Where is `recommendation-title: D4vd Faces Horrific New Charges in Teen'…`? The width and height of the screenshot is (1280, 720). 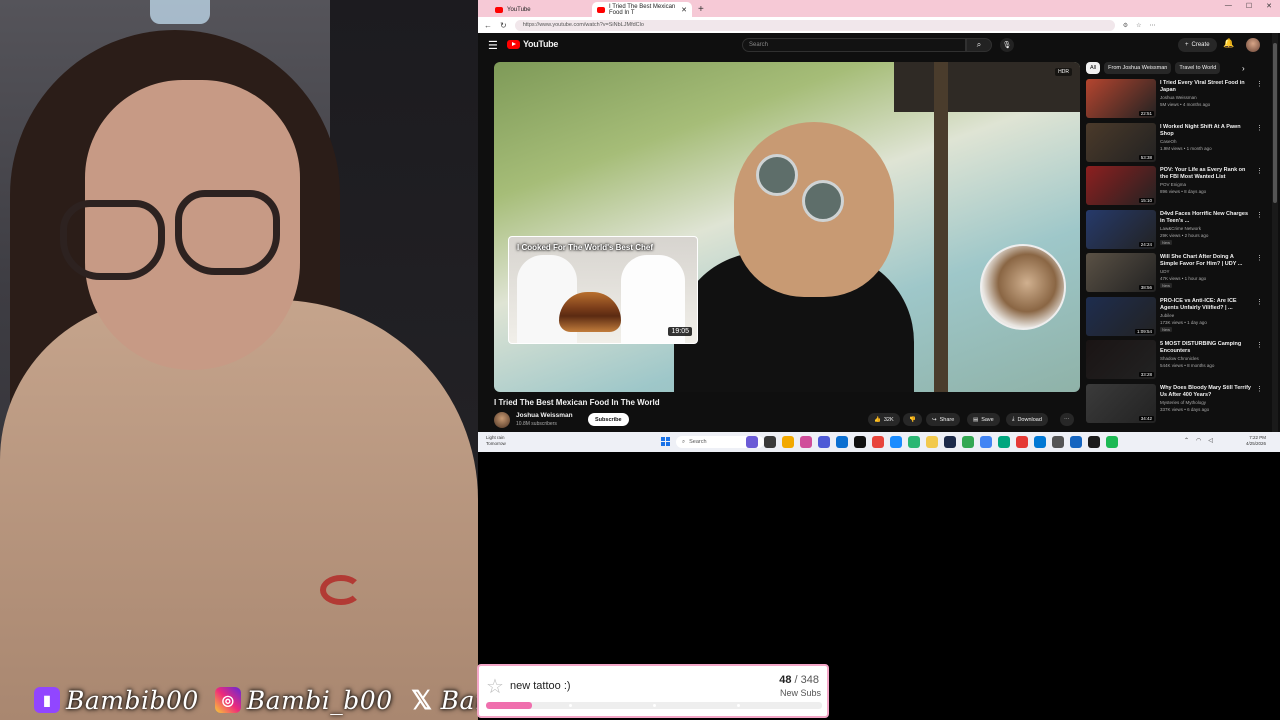
recommendation-title: D4vd Faces Horrific New Charges in Teen'… is located at coordinates (1206, 218).